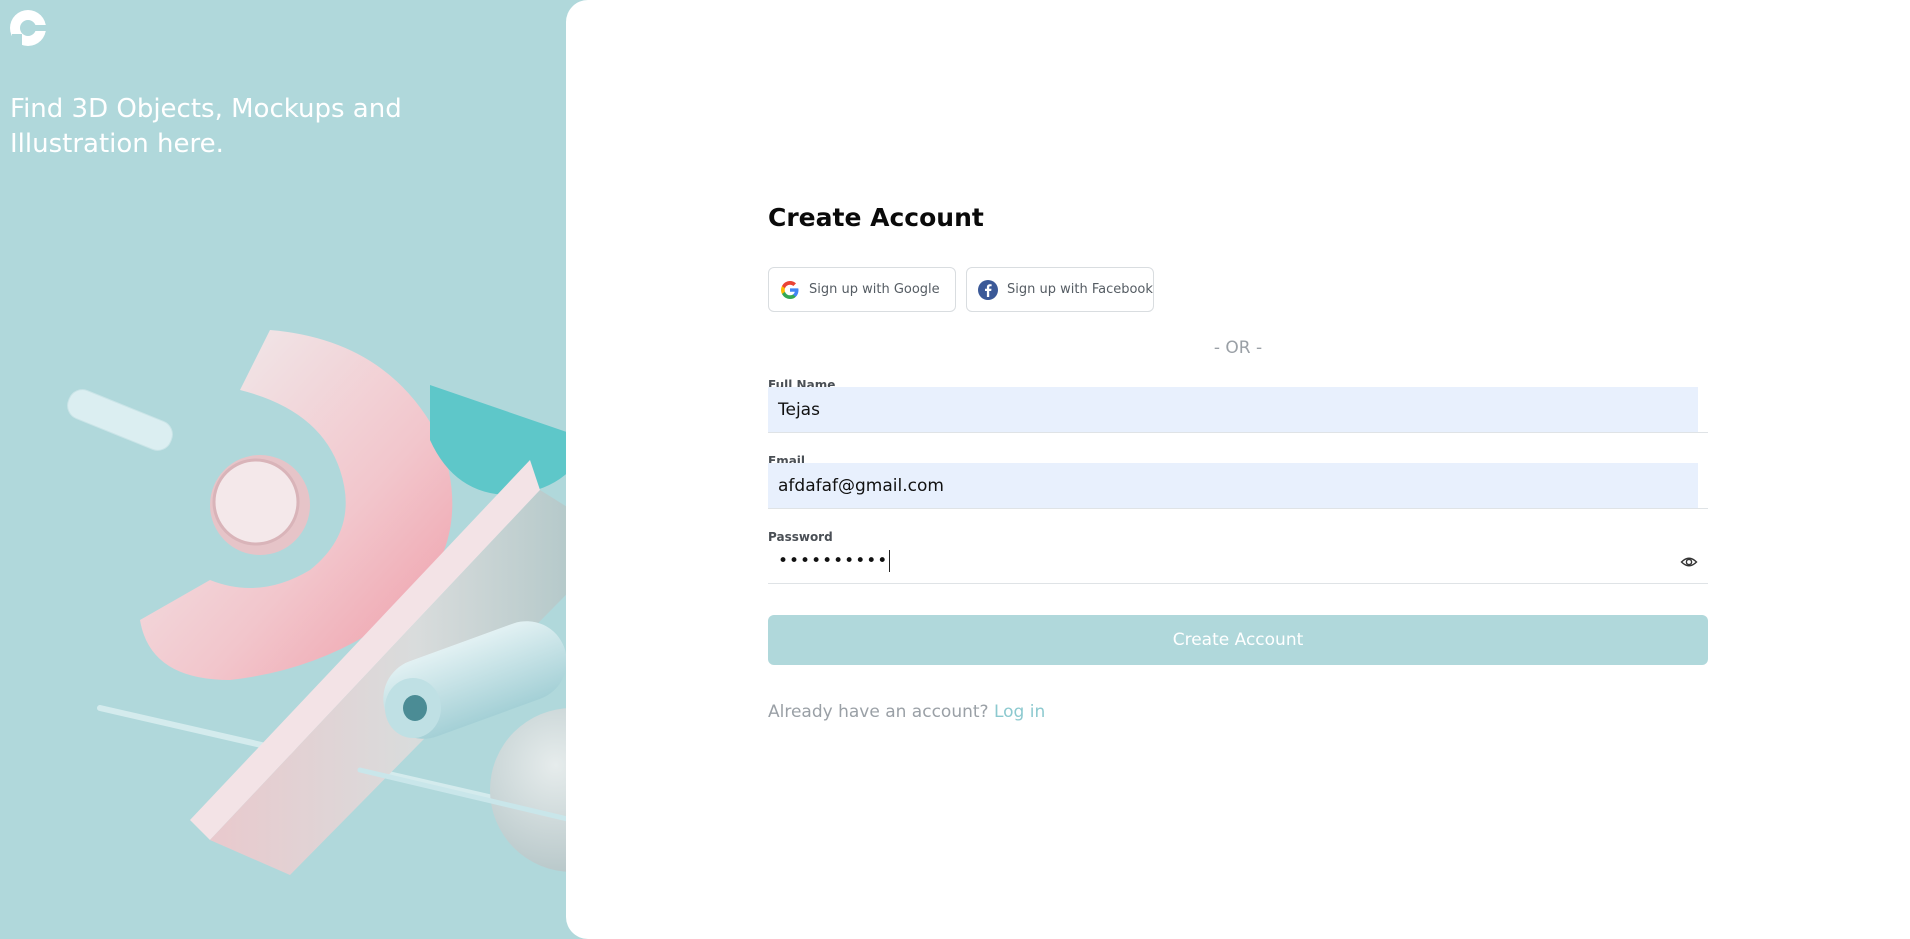 The width and height of the screenshot is (1910, 939). Describe the element at coordinates (988, 290) in the screenshot. I see `facebook-icon` at that location.